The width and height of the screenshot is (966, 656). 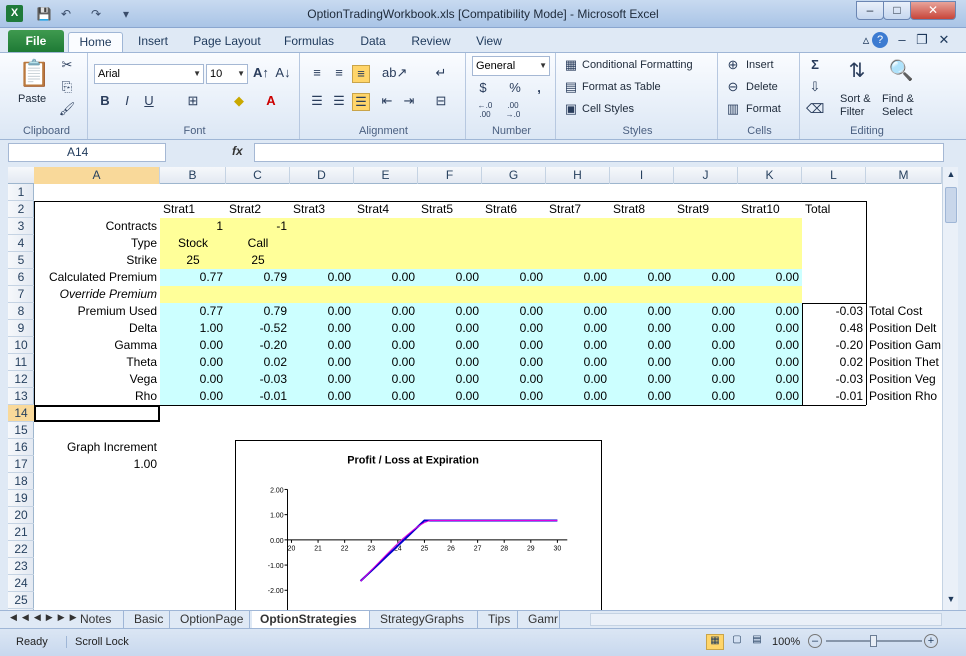 I want to click on row-header-14: 14, so click(x=21, y=413).